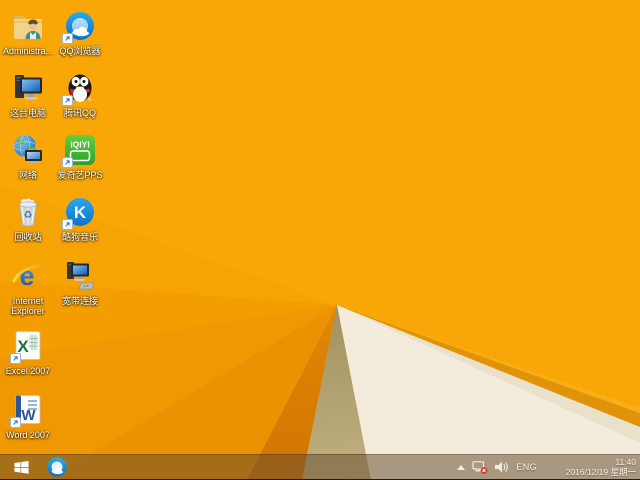  Describe the element at coordinates (79, 113) in the screenshot. I see `desktop-icon-label: 腾讯QQ` at that location.